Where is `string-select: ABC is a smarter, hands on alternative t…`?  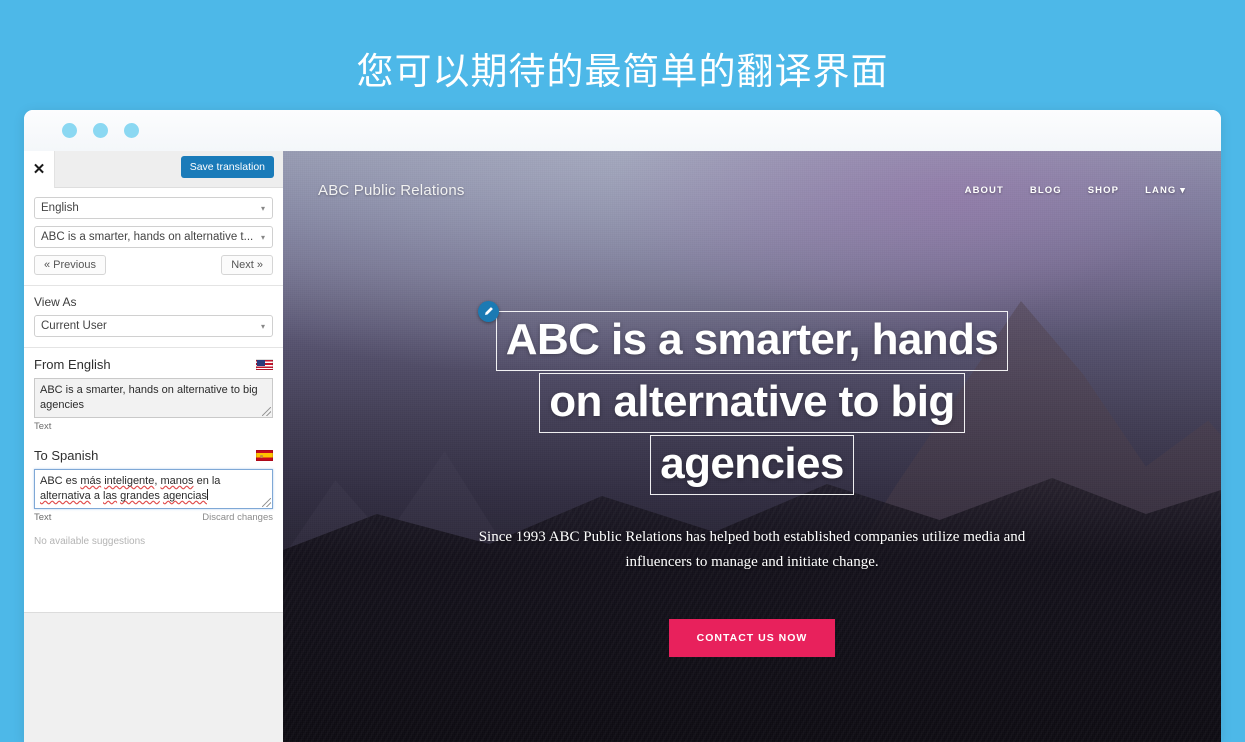 string-select: ABC is a smarter, hands on alternative t… is located at coordinates (153, 237).